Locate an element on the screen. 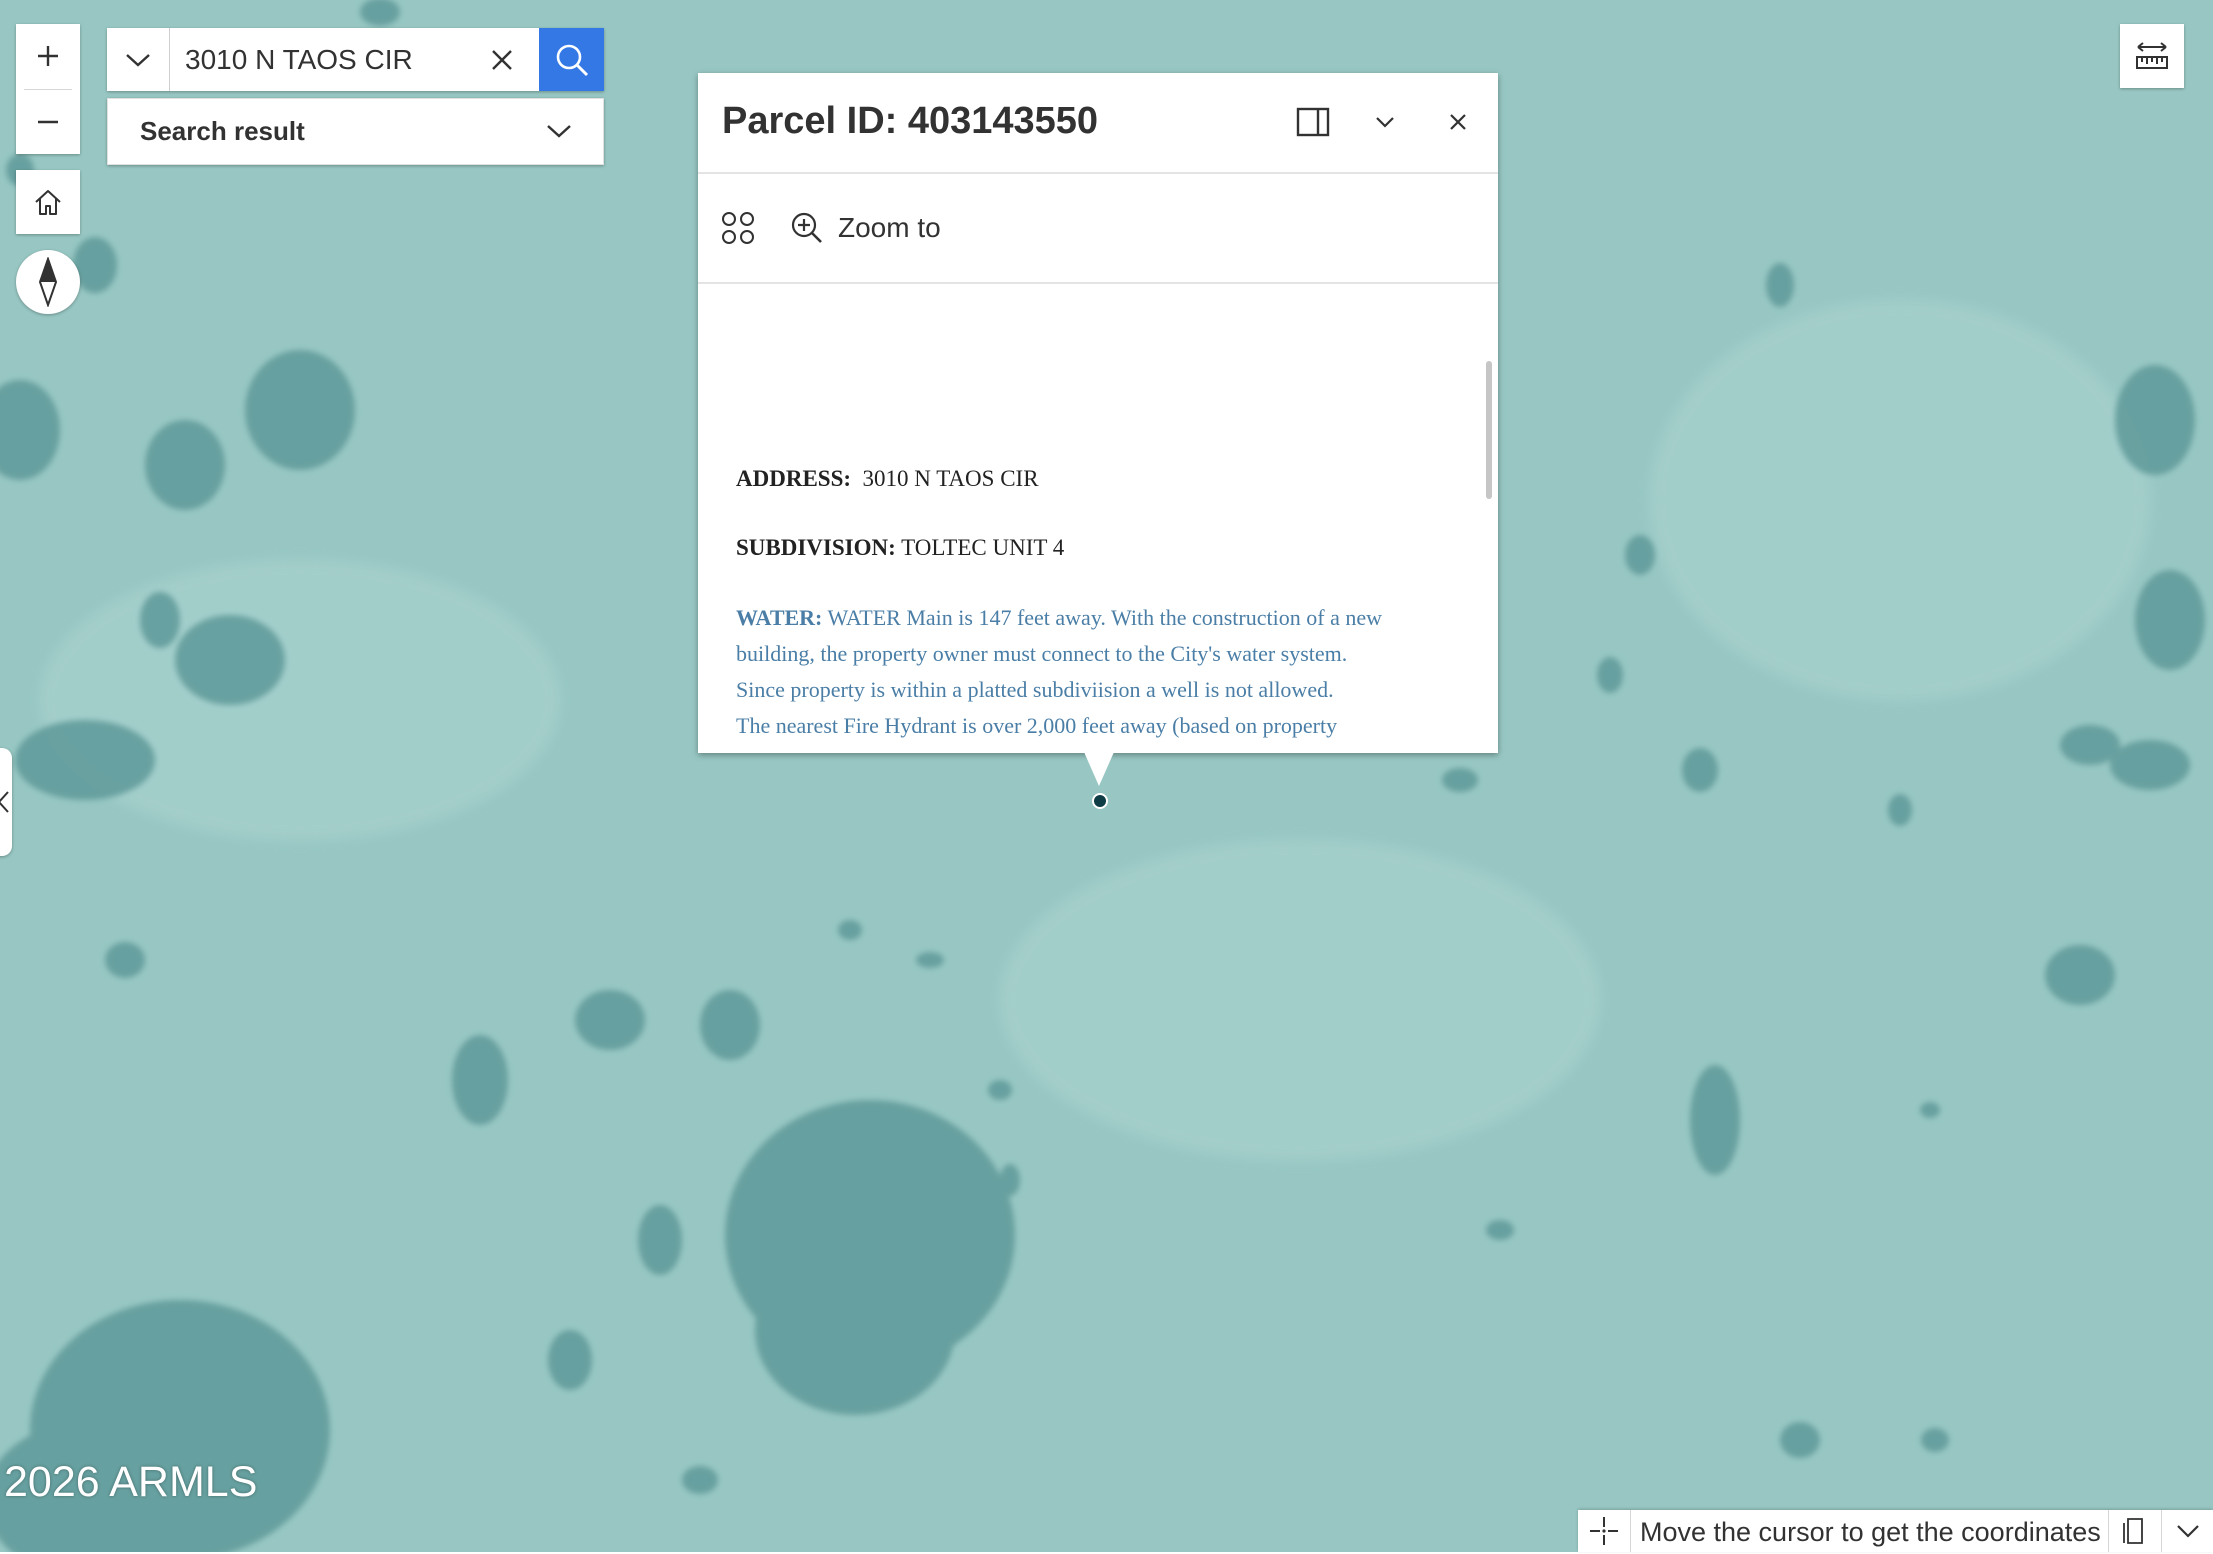 The height and width of the screenshot is (1554, 2213). water-label: WATER: is located at coordinates (779, 617).